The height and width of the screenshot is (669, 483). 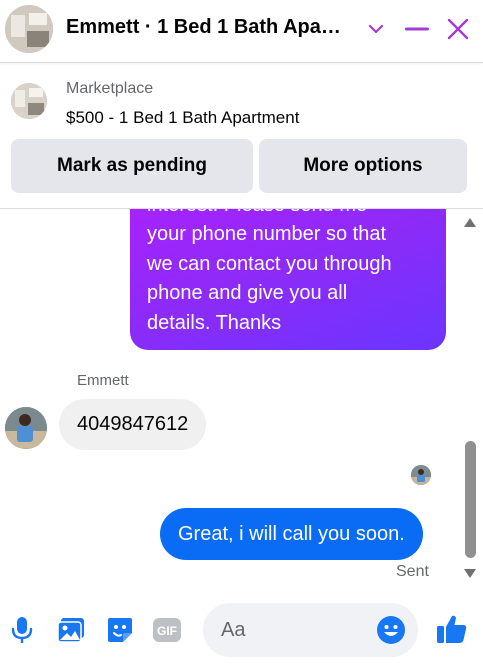 What do you see at coordinates (132, 166) in the screenshot?
I see `mark-as-pending-button: Mark as pending` at bounding box center [132, 166].